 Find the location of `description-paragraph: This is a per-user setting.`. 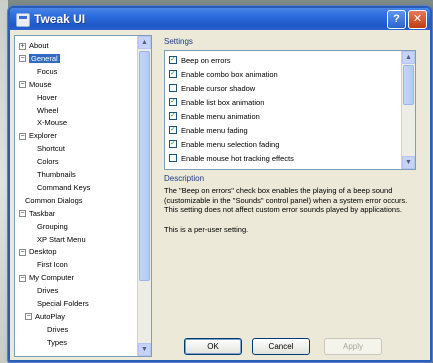

description-paragraph: This is a per-user setting. is located at coordinates (206, 229).